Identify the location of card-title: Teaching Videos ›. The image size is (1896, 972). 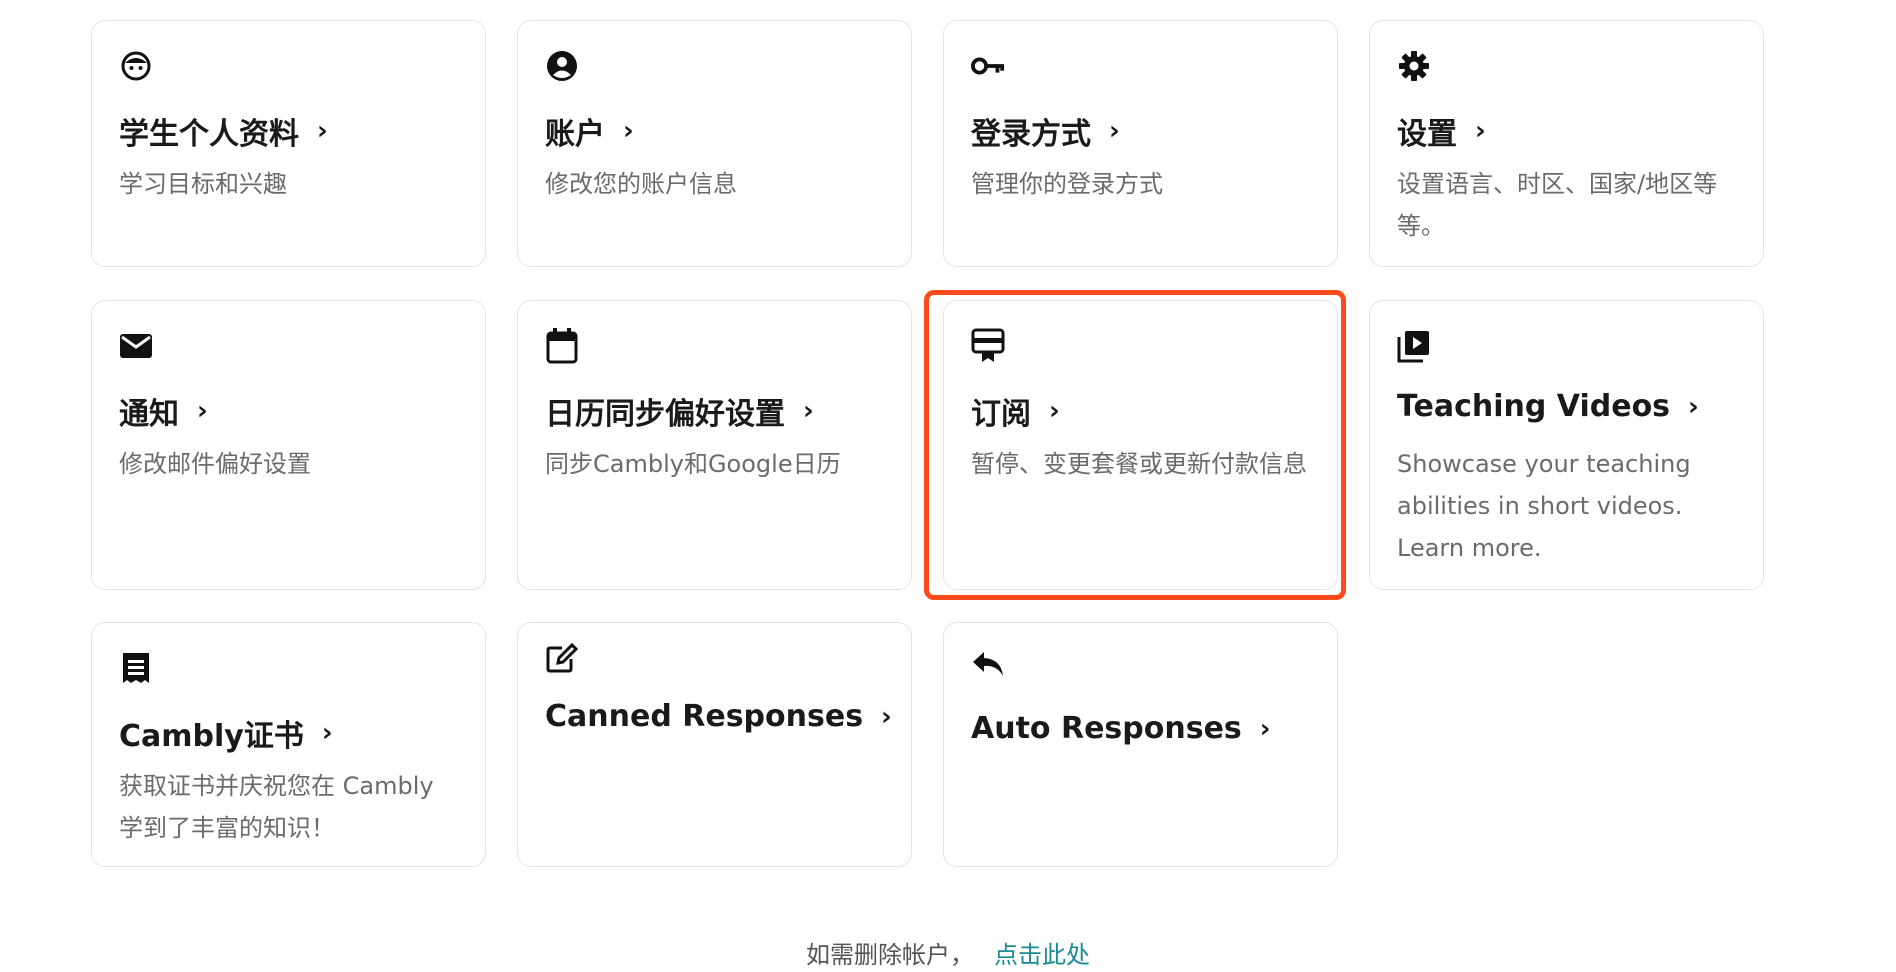
(1548, 406).